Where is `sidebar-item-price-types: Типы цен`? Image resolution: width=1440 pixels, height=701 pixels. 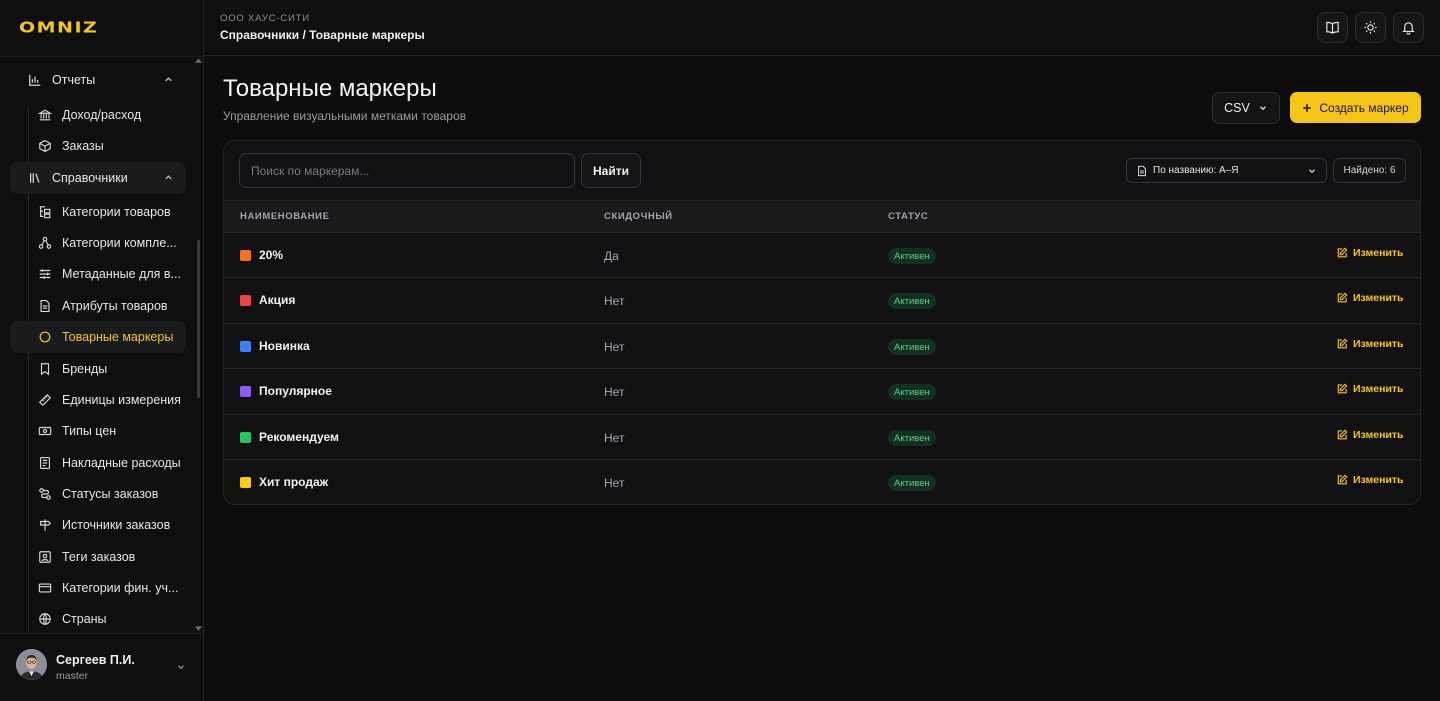 sidebar-item-price-types: Типы цен is located at coordinates (98, 431).